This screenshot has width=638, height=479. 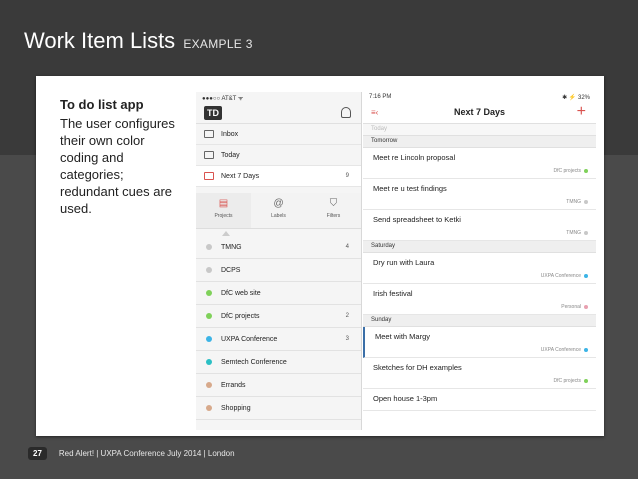 I want to click on bell-icon, so click(x=346, y=112).